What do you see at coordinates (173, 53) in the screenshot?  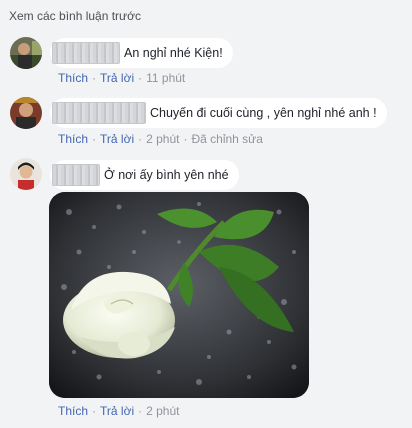 I see `comment-text: An nghỉ nhé Kiện!` at bounding box center [173, 53].